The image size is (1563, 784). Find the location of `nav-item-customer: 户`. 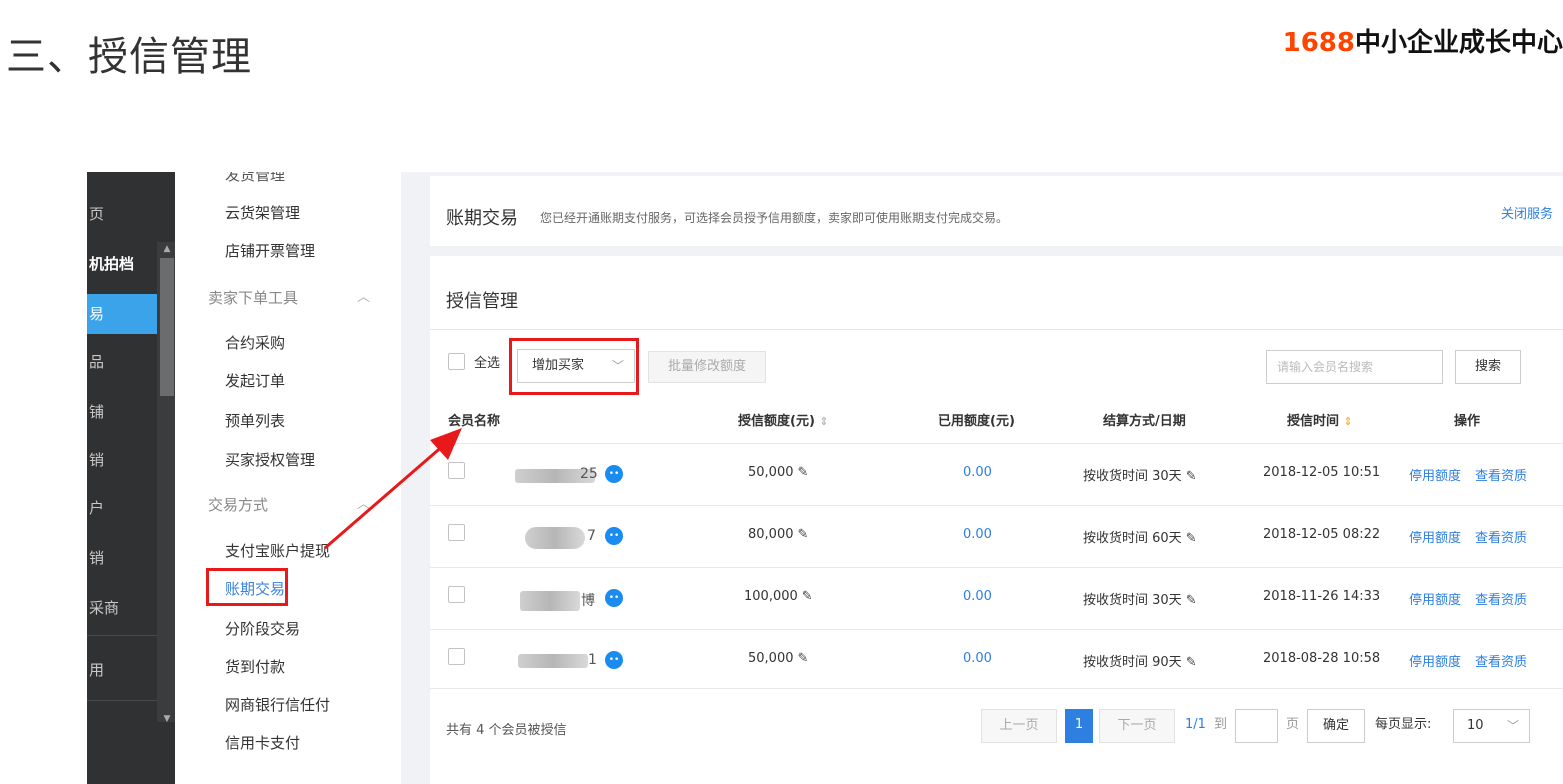

nav-item-customer: 户 is located at coordinates (122, 508).